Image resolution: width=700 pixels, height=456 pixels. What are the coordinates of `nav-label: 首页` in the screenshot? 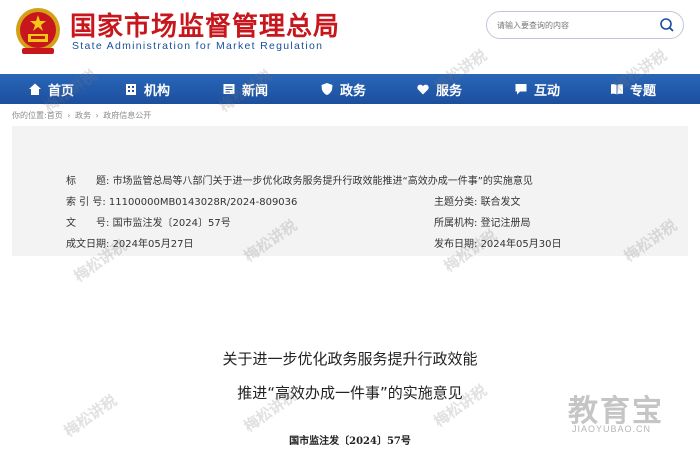 It's located at (61, 91).